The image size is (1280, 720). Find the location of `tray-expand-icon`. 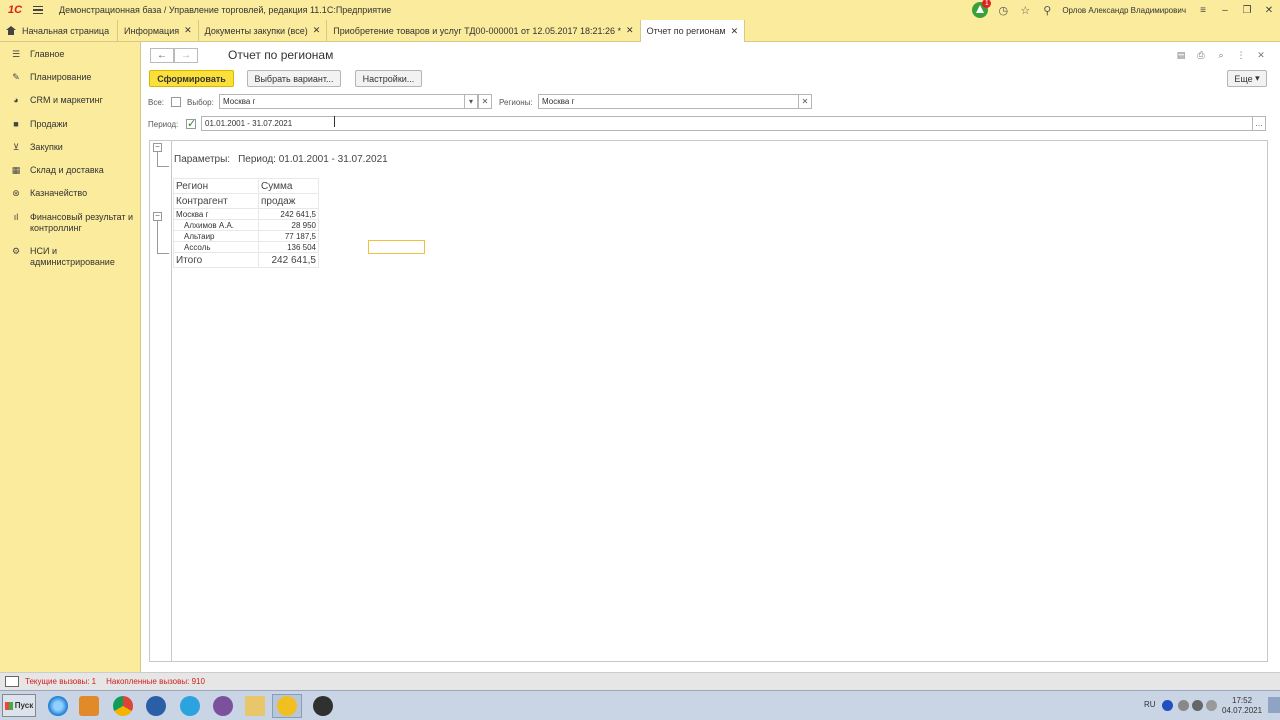

tray-expand-icon is located at coordinates (1197, 705).